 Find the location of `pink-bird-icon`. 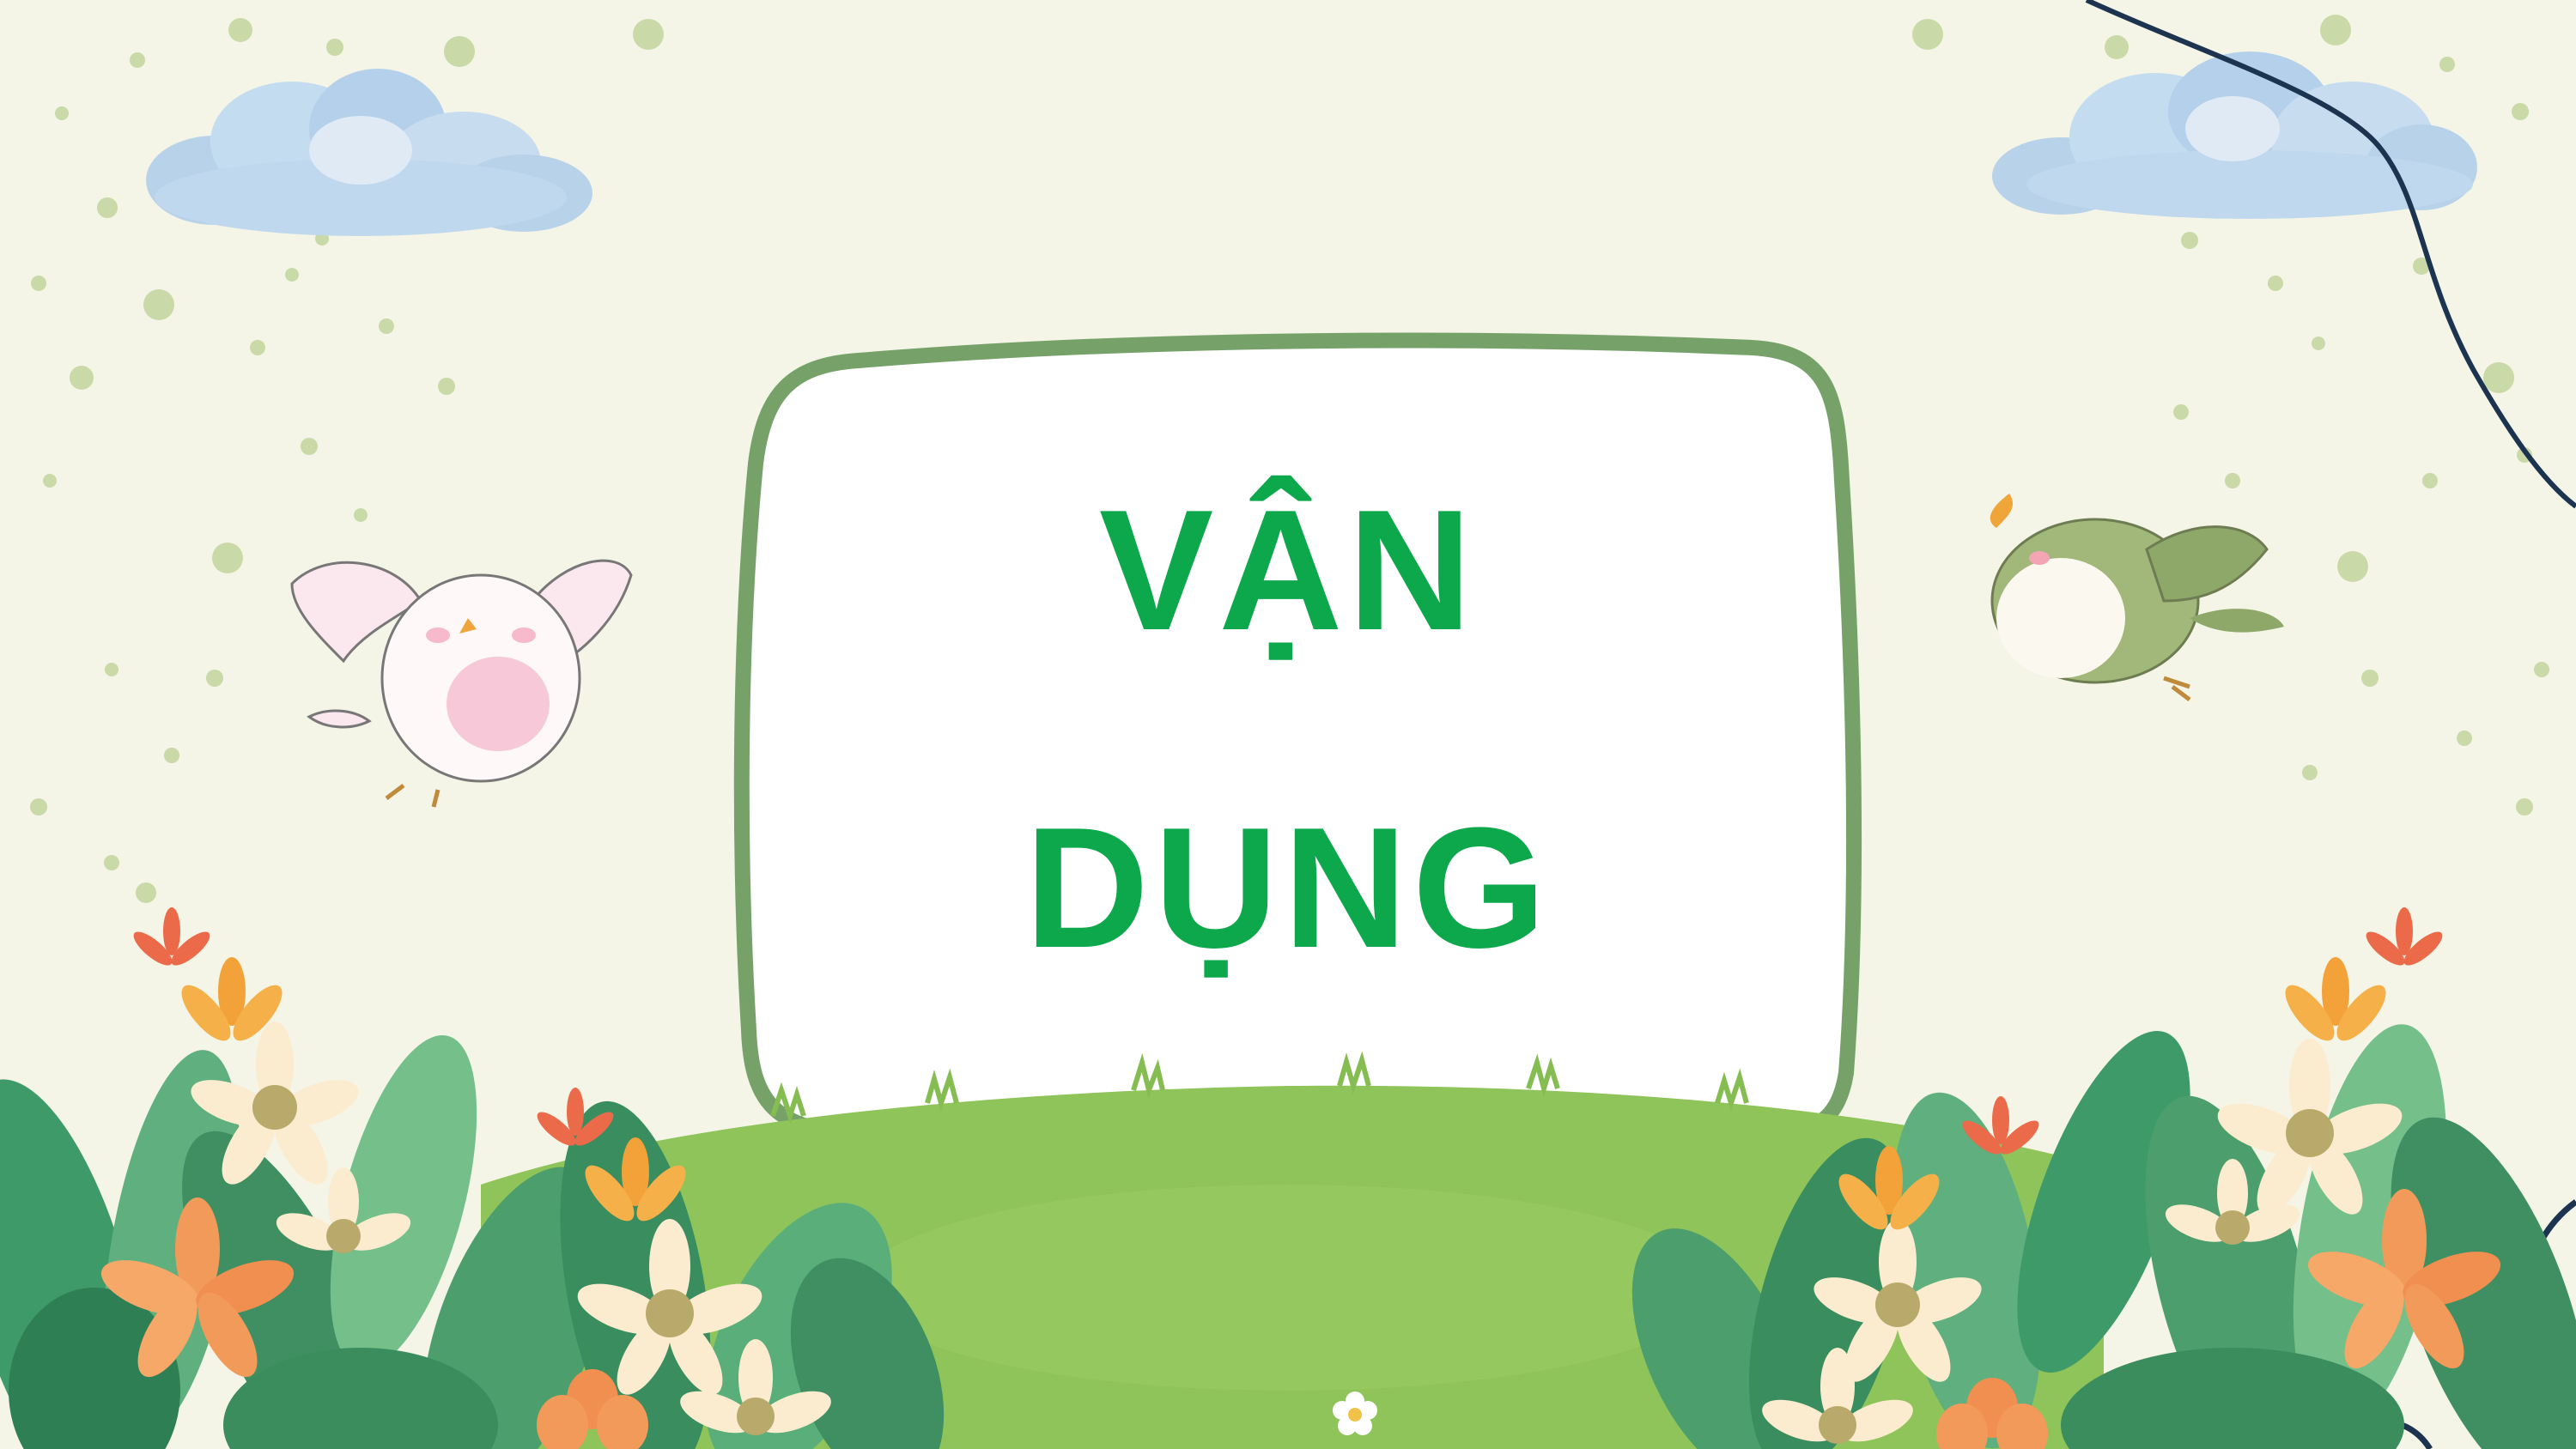

pink-bird-icon is located at coordinates (461, 683).